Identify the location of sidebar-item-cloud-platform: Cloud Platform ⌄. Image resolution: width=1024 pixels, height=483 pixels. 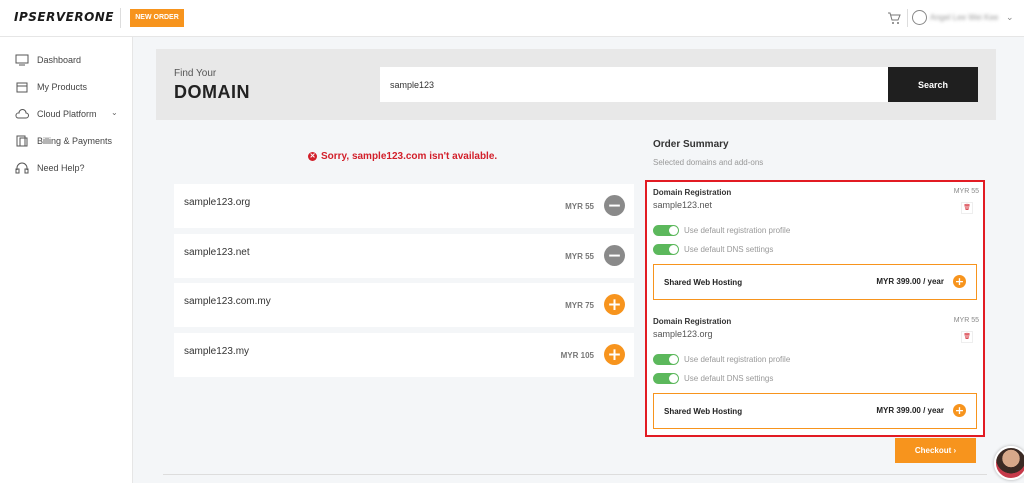
(66, 115).